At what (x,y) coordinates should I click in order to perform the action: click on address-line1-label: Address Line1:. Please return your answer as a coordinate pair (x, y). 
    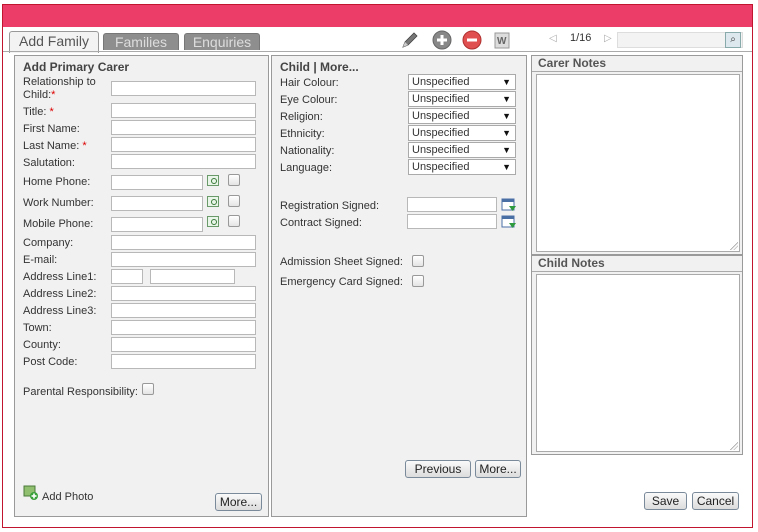
    Looking at the image, I should click on (60, 277).